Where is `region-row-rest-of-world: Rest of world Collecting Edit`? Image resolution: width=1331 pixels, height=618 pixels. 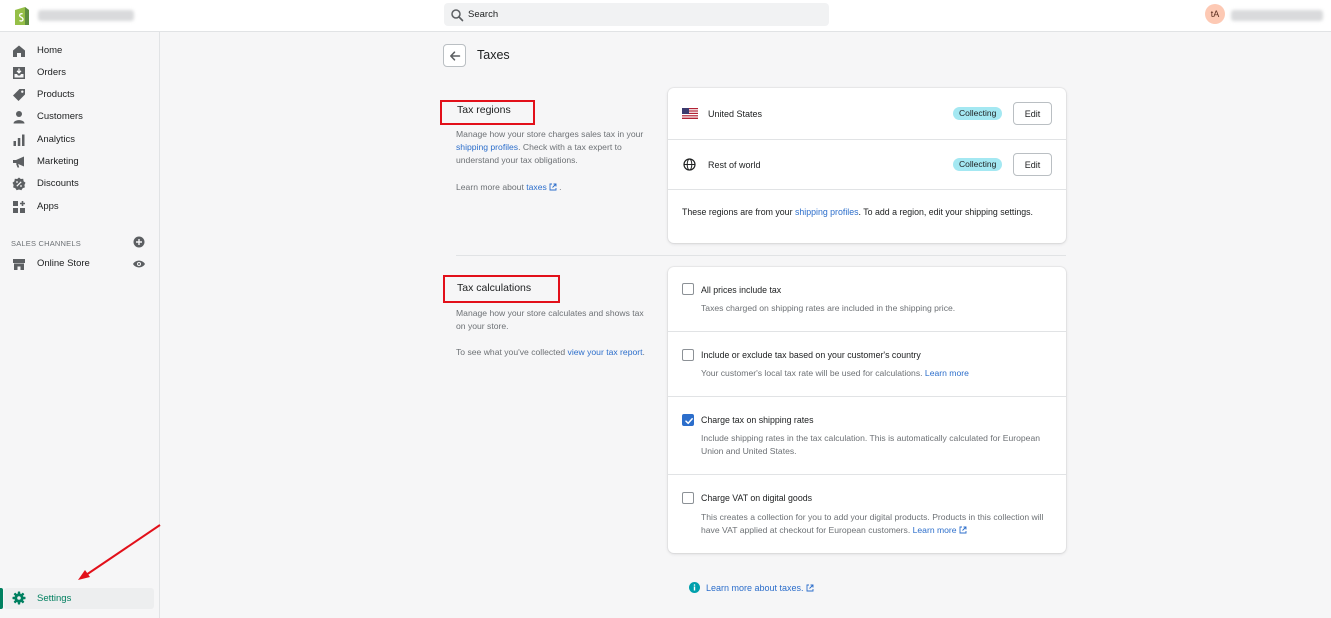
region-row-rest-of-world: Rest of world Collecting Edit is located at coordinates (867, 165).